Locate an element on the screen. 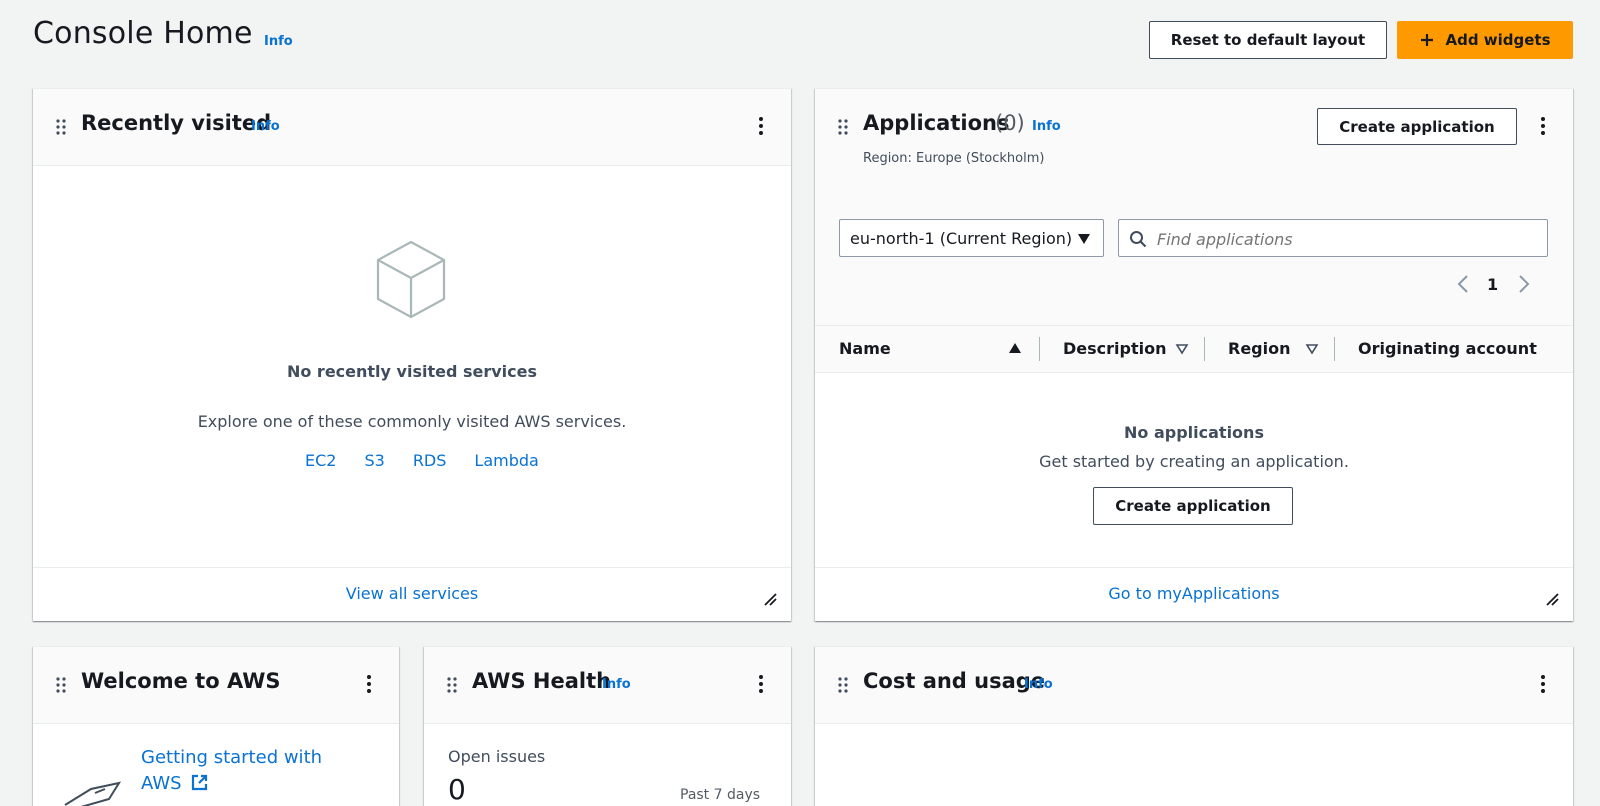 This screenshot has width=1600, height=806. external-link-icon is located at coordinates (200, 782).